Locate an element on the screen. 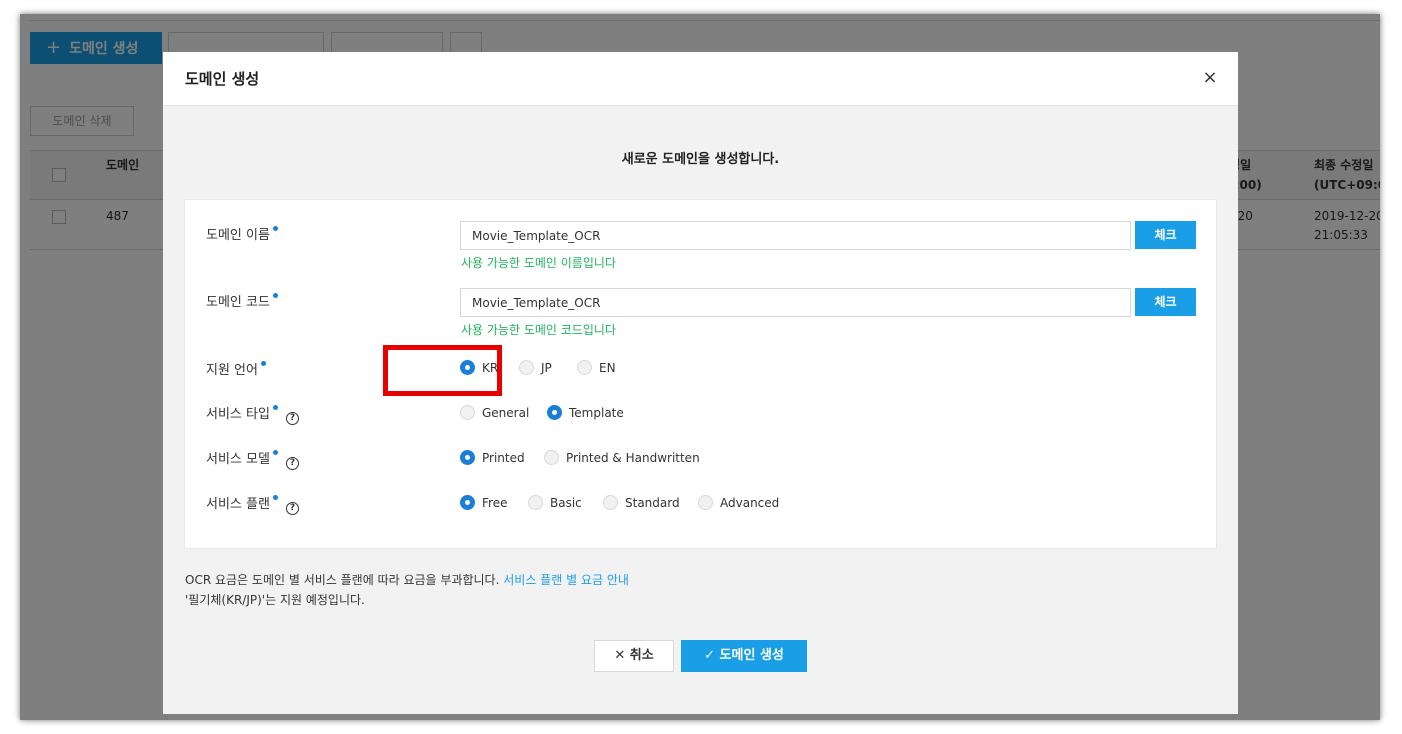 This screenshot has height=734, width=1402. checkmark-icon: ✓ is located at coordinates (712, 655).